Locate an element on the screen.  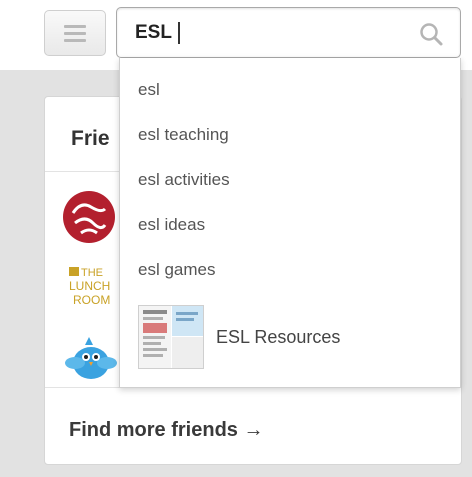
friends-card-title: Frie is located at coordinates (90, 138).